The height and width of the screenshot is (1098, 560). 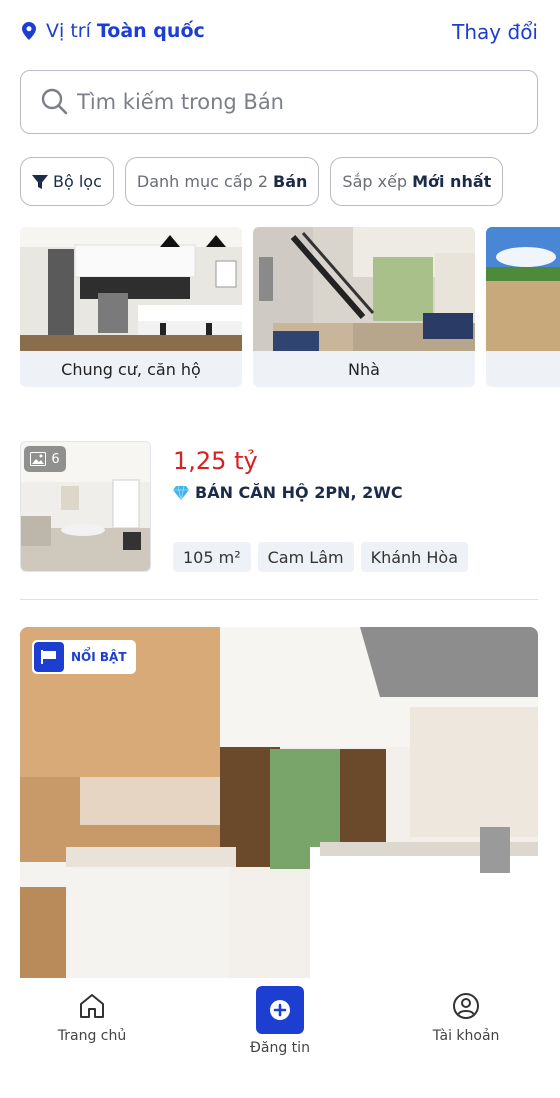 I want to click on nav-home-label: Trang chủ, so click(x=92, y=1036).